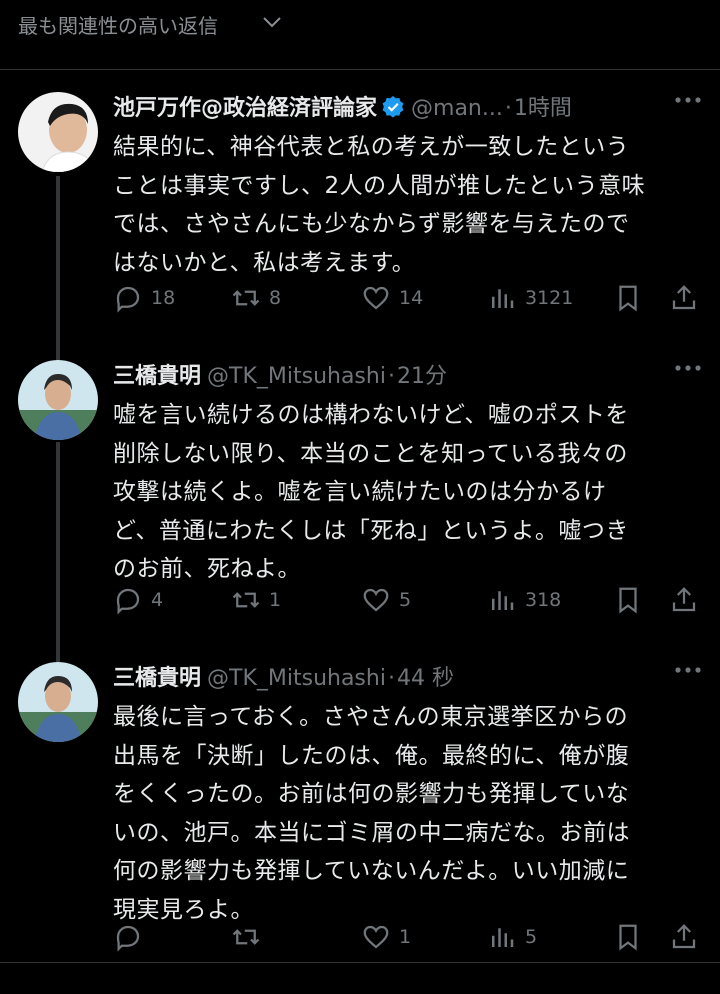 This screenshot has width=720, height=994. I want to click on tweet-text-line: 削除しない限り、本当のことを知っている我々の, so click(370, 453).